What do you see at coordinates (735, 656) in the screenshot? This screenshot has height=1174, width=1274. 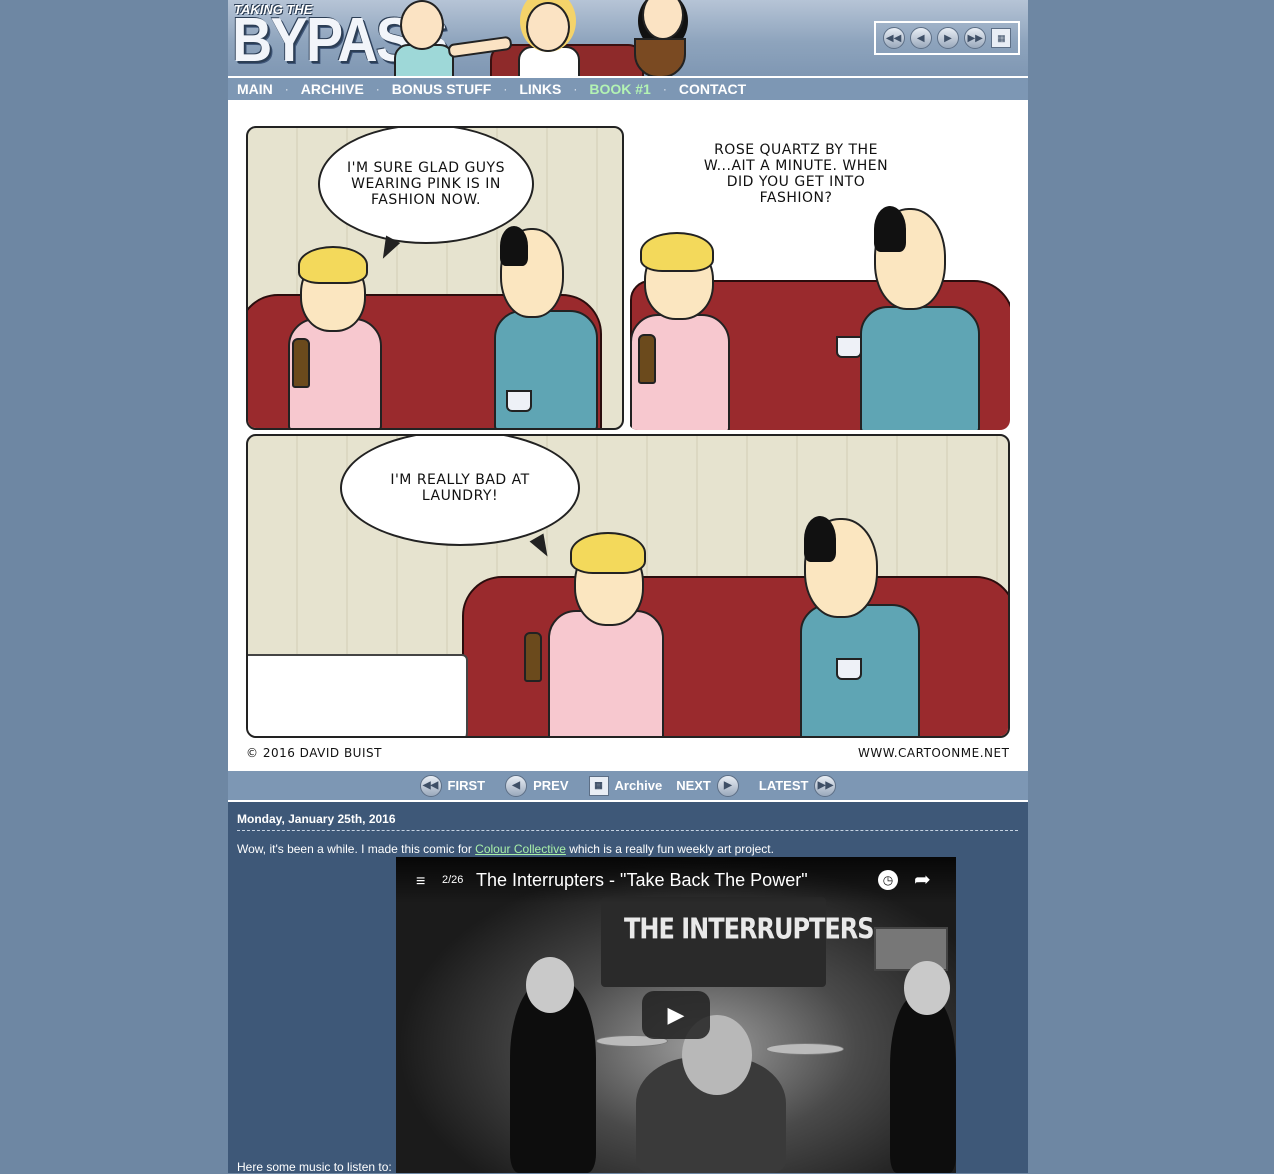 I see `sofa` at bounding box center [735, 656].